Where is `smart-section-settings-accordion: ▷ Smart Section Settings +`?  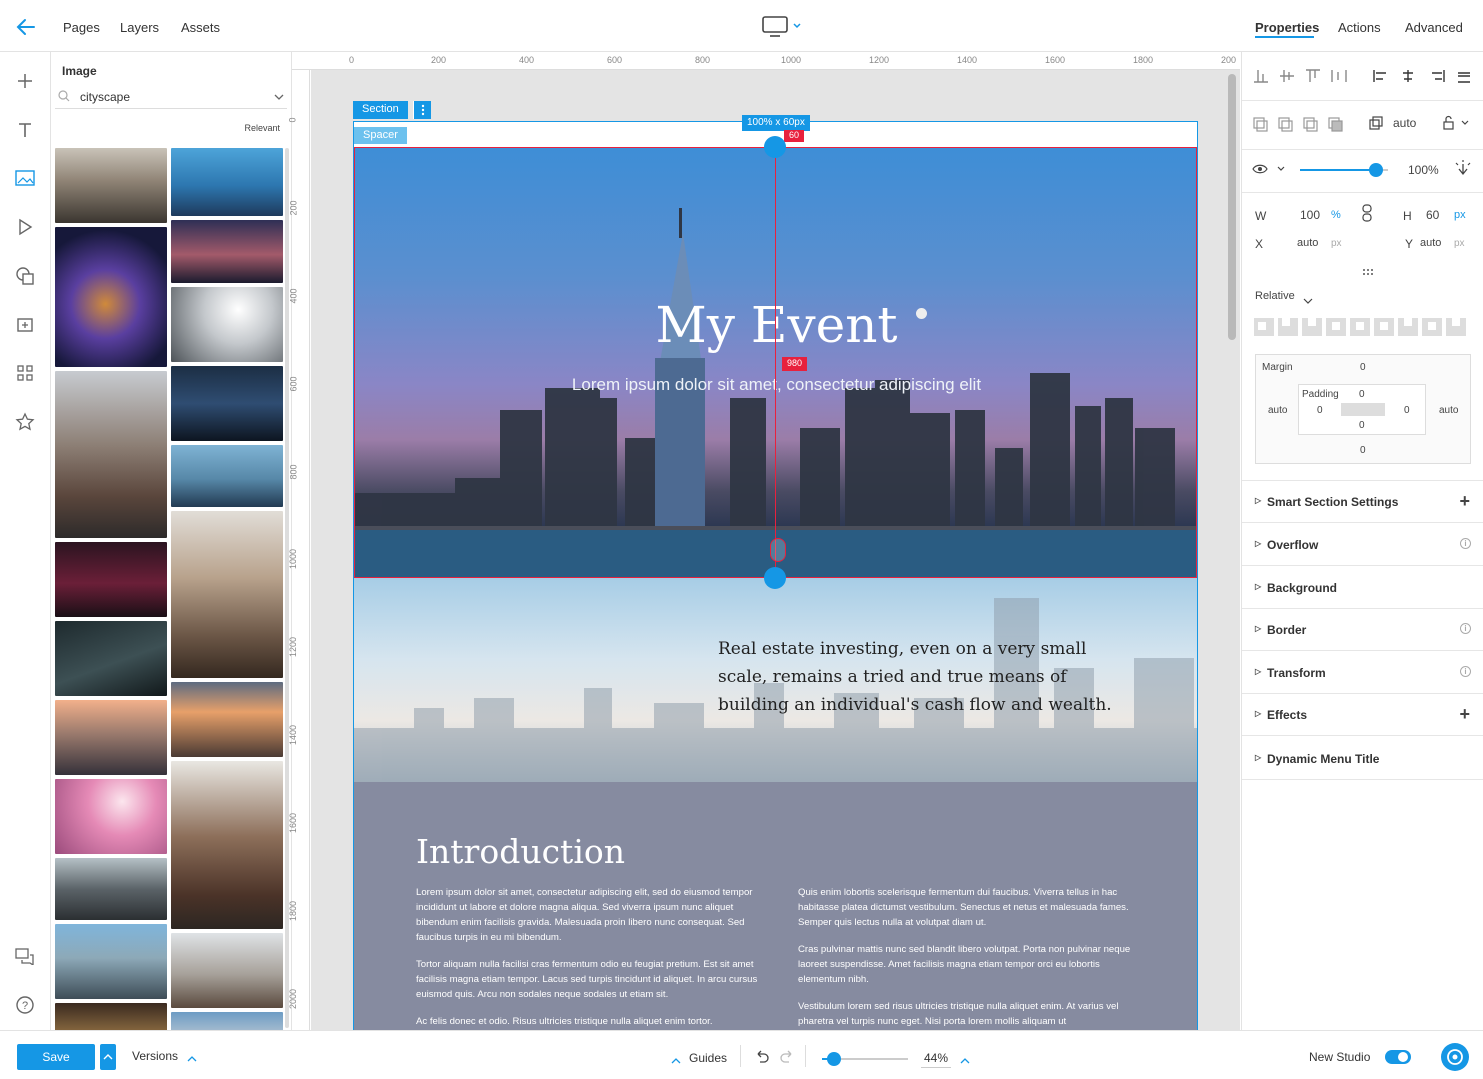
smart-section-settings-accordion: ▷ Smart Section Settings + is located at coordinates (1362, 502).